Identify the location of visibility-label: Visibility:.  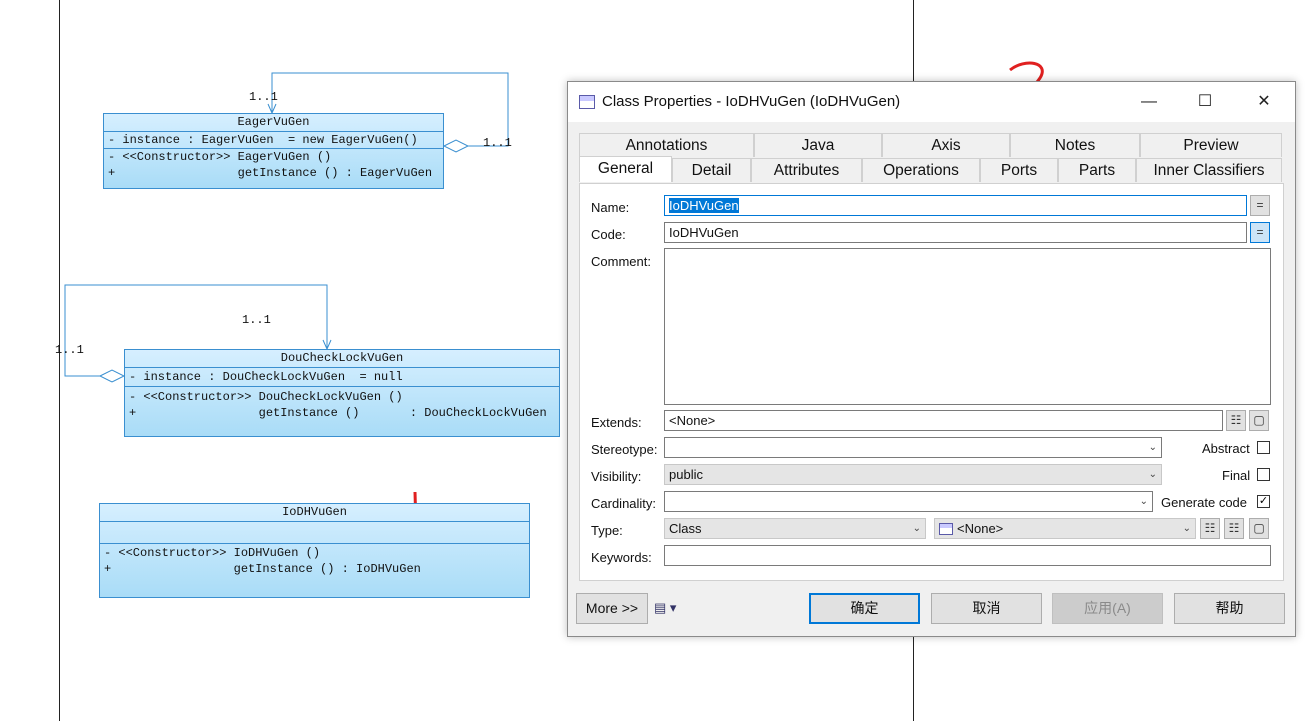
(616, 476).